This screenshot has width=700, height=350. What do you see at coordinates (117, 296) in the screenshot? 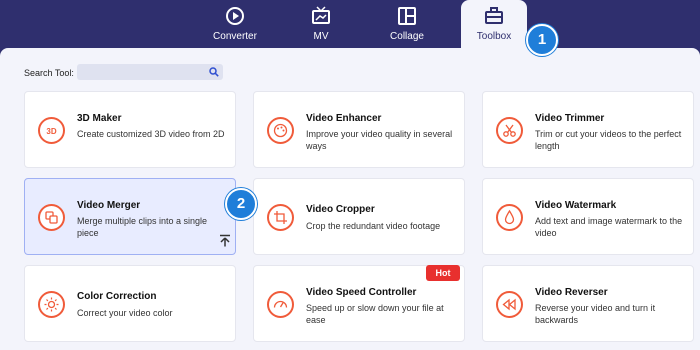
I see `tool-title: Color Correction` at bounding box center [117, 296].